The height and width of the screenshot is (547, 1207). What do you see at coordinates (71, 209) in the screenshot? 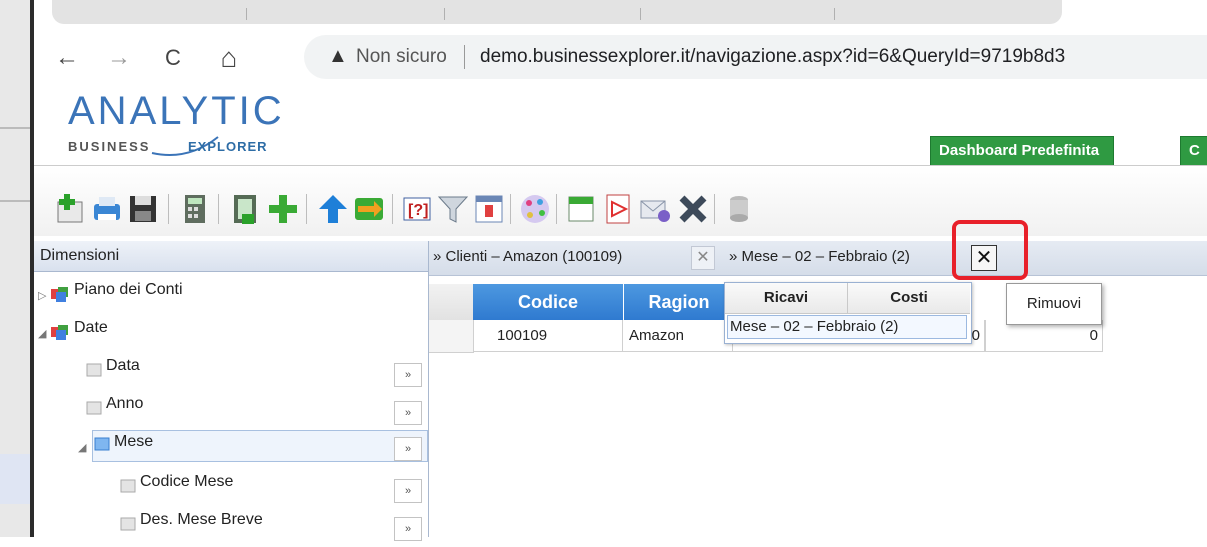
I see `new-icon` at bounding box center [71, 209].